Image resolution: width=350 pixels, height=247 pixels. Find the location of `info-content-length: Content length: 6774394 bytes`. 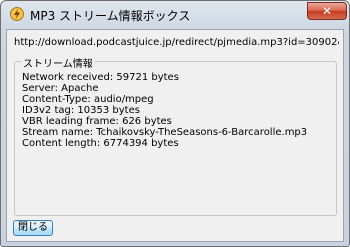

info-content-length: Content length: 6774394 bytes is located at coordinates (100, 143).